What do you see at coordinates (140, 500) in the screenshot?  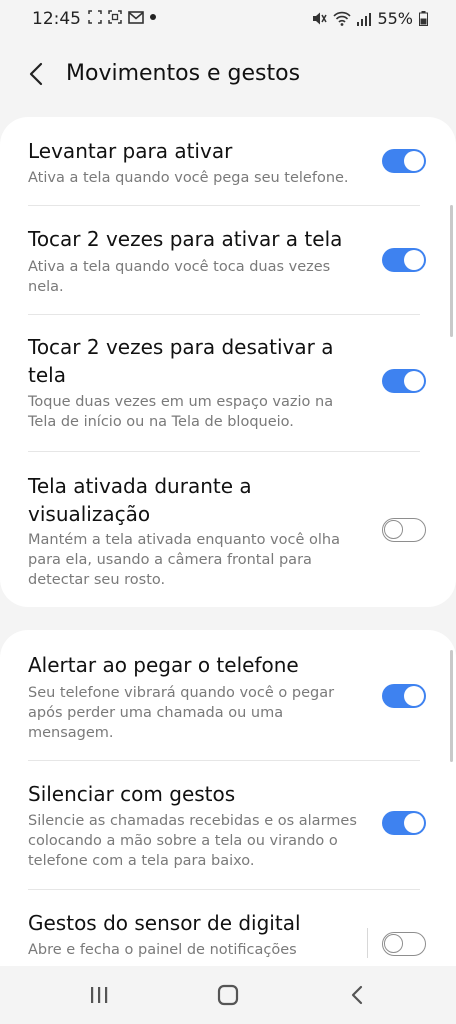 I see `setting-title: Tela ativada durante a visualização` at bounding box center [140, 500].